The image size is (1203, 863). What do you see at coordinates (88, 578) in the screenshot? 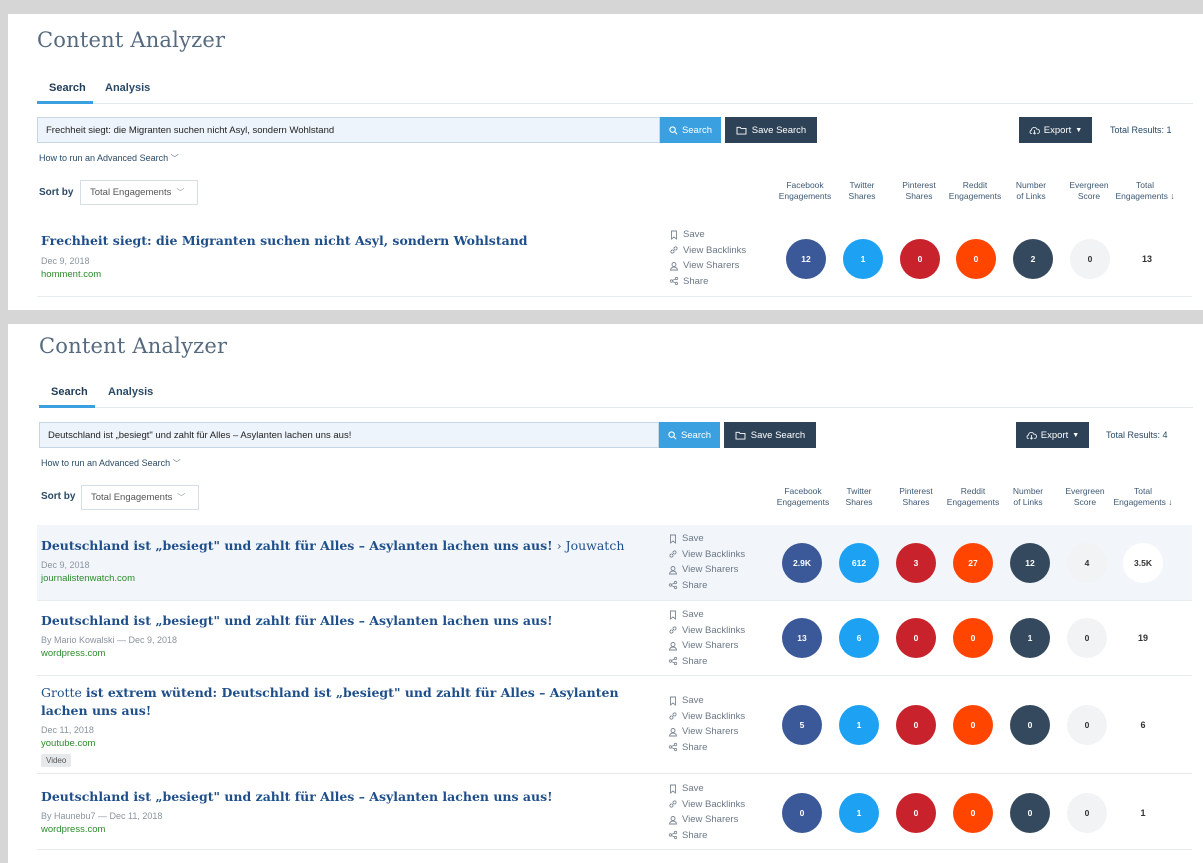
I see `article-domain: journalistenwatch.com` at bounding box center [88, 578].